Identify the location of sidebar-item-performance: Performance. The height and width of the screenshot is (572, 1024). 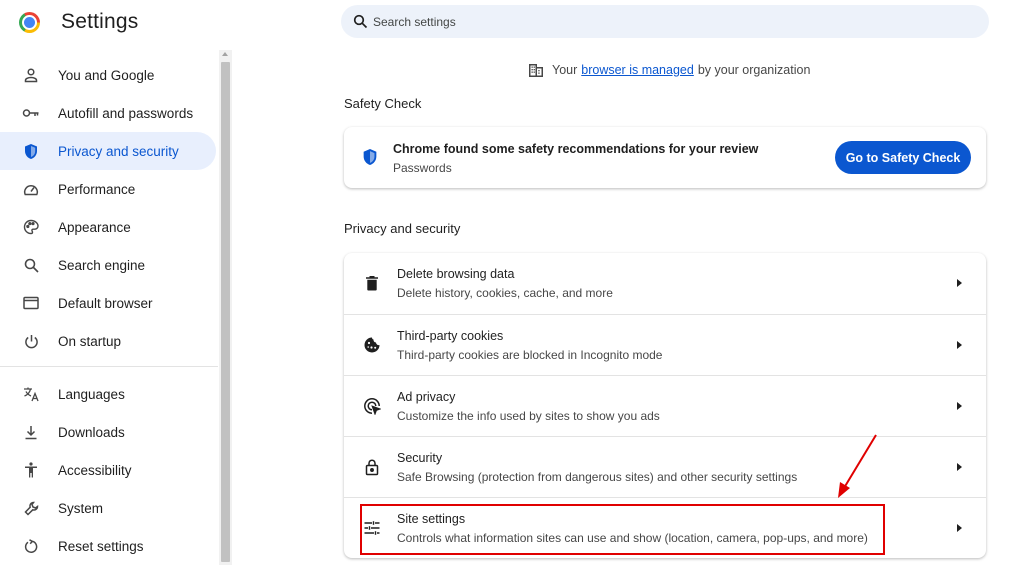
(108, 189).